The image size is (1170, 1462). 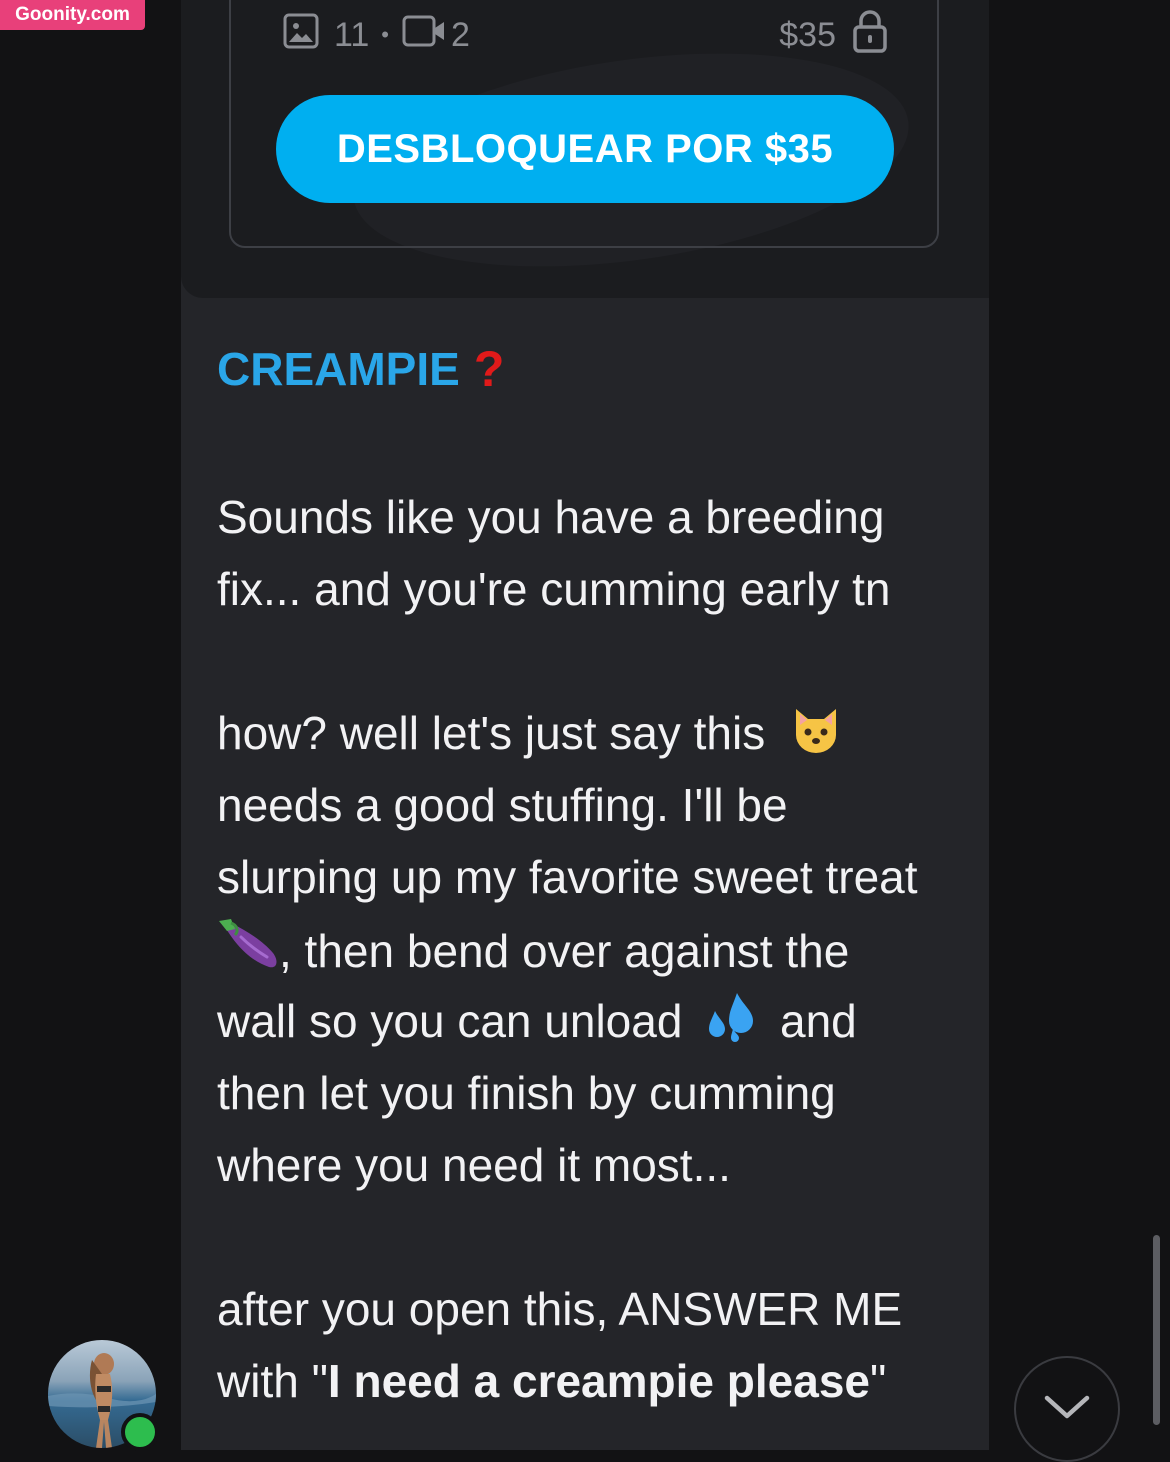 What do you see at coordinates (731, 1026) in the screenshot?
I see `sweat-droplets-icon` at bounding box center [731, 1026].